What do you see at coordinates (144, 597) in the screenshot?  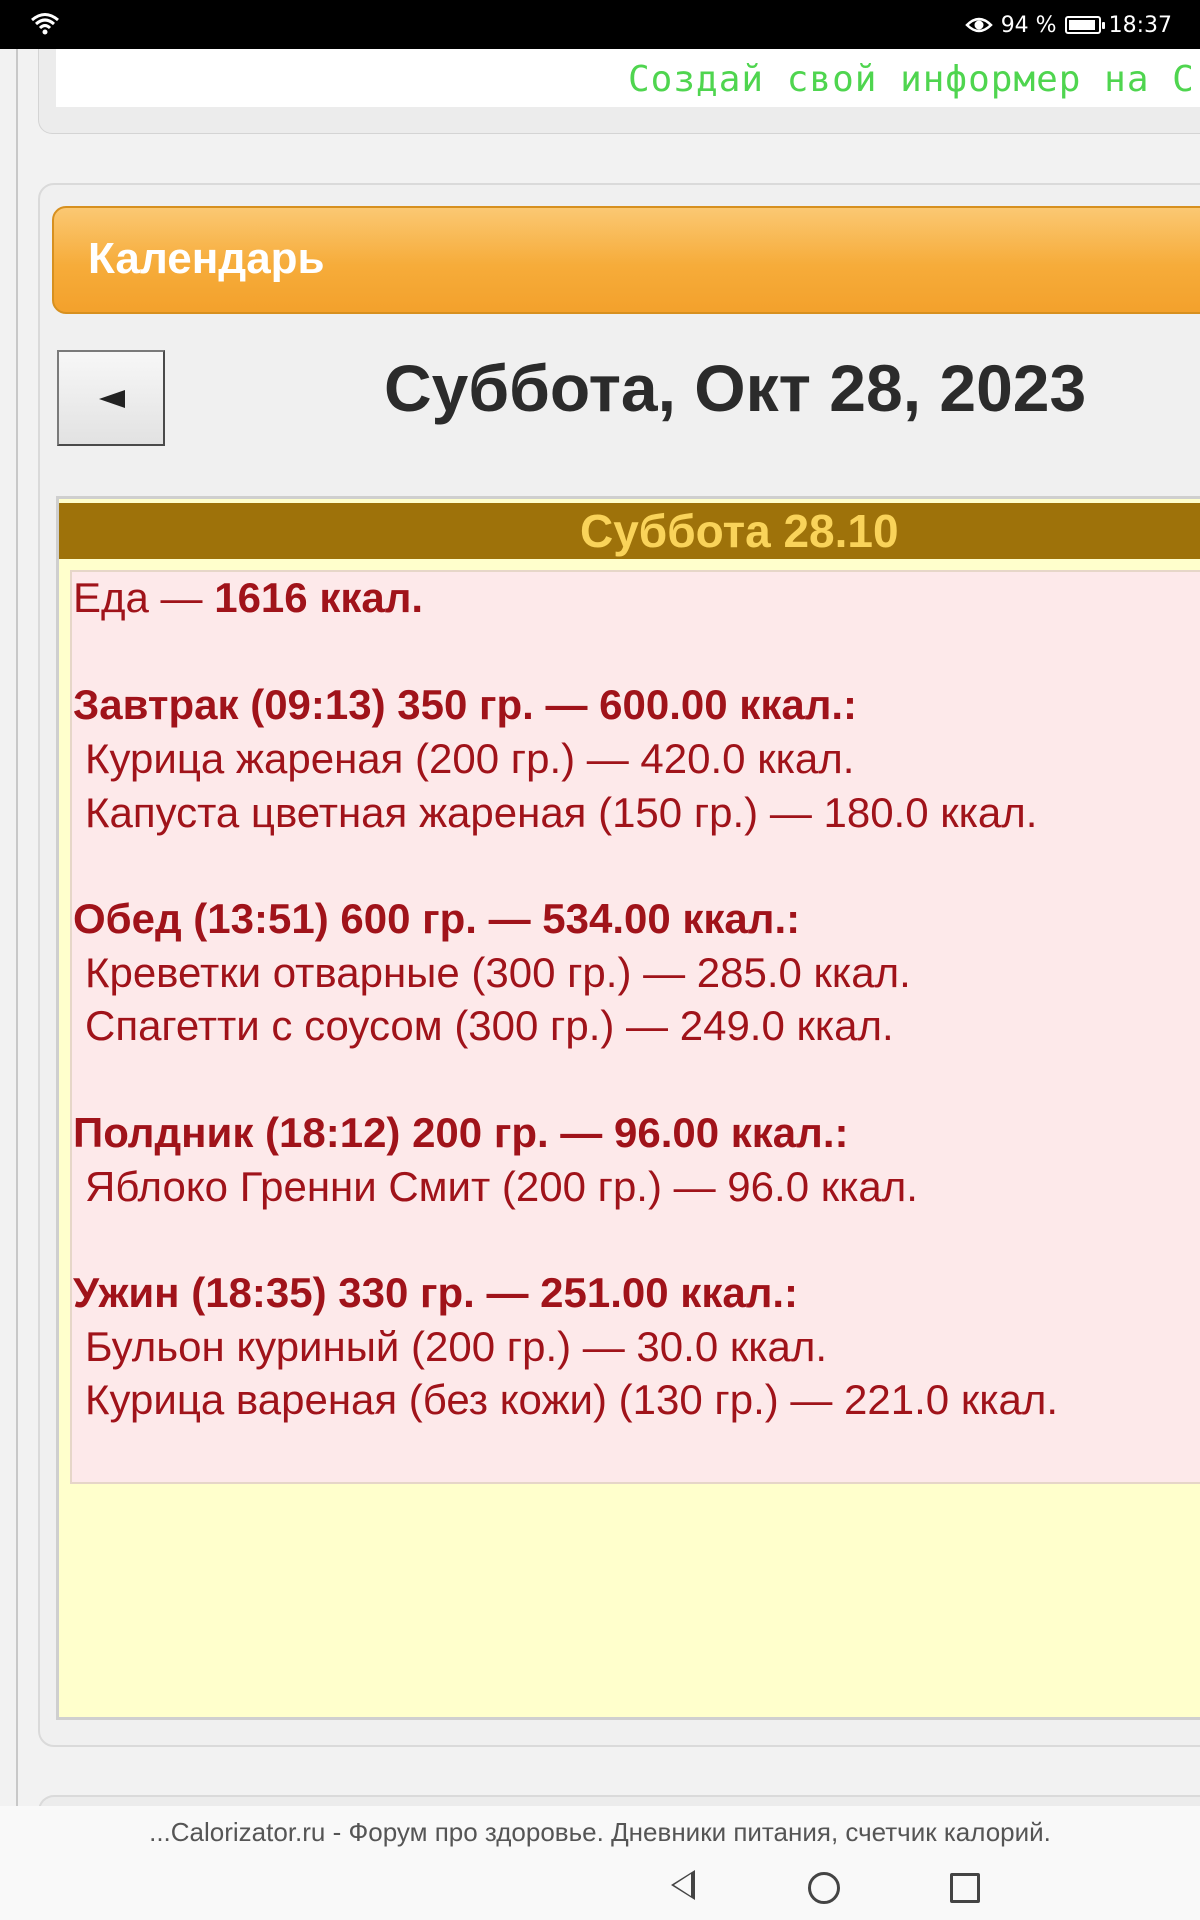 I see `food-total-label: Еда —` at bounding box center [144, 597].